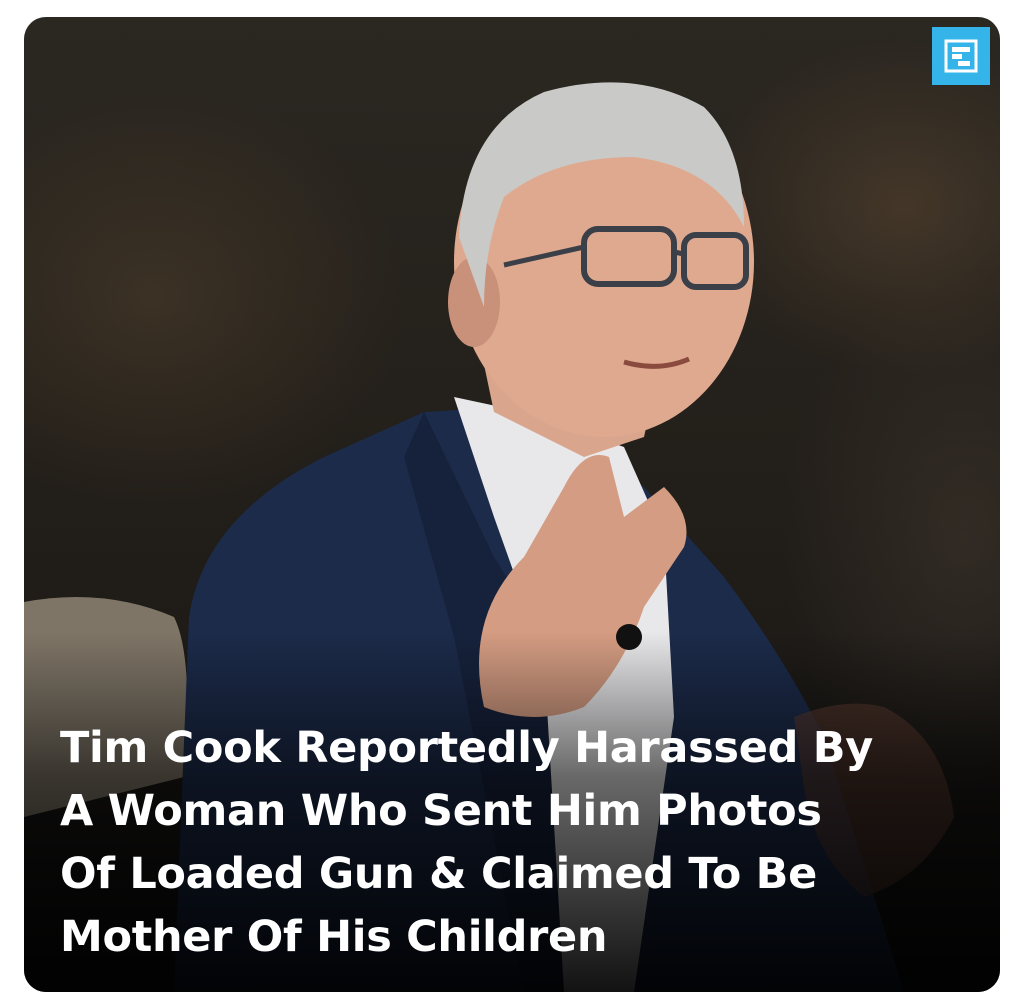 The image size is (1024, 1006). I want to click on headline-line: Of Loaded Gun & Claimed To Be, so click(438, 874).